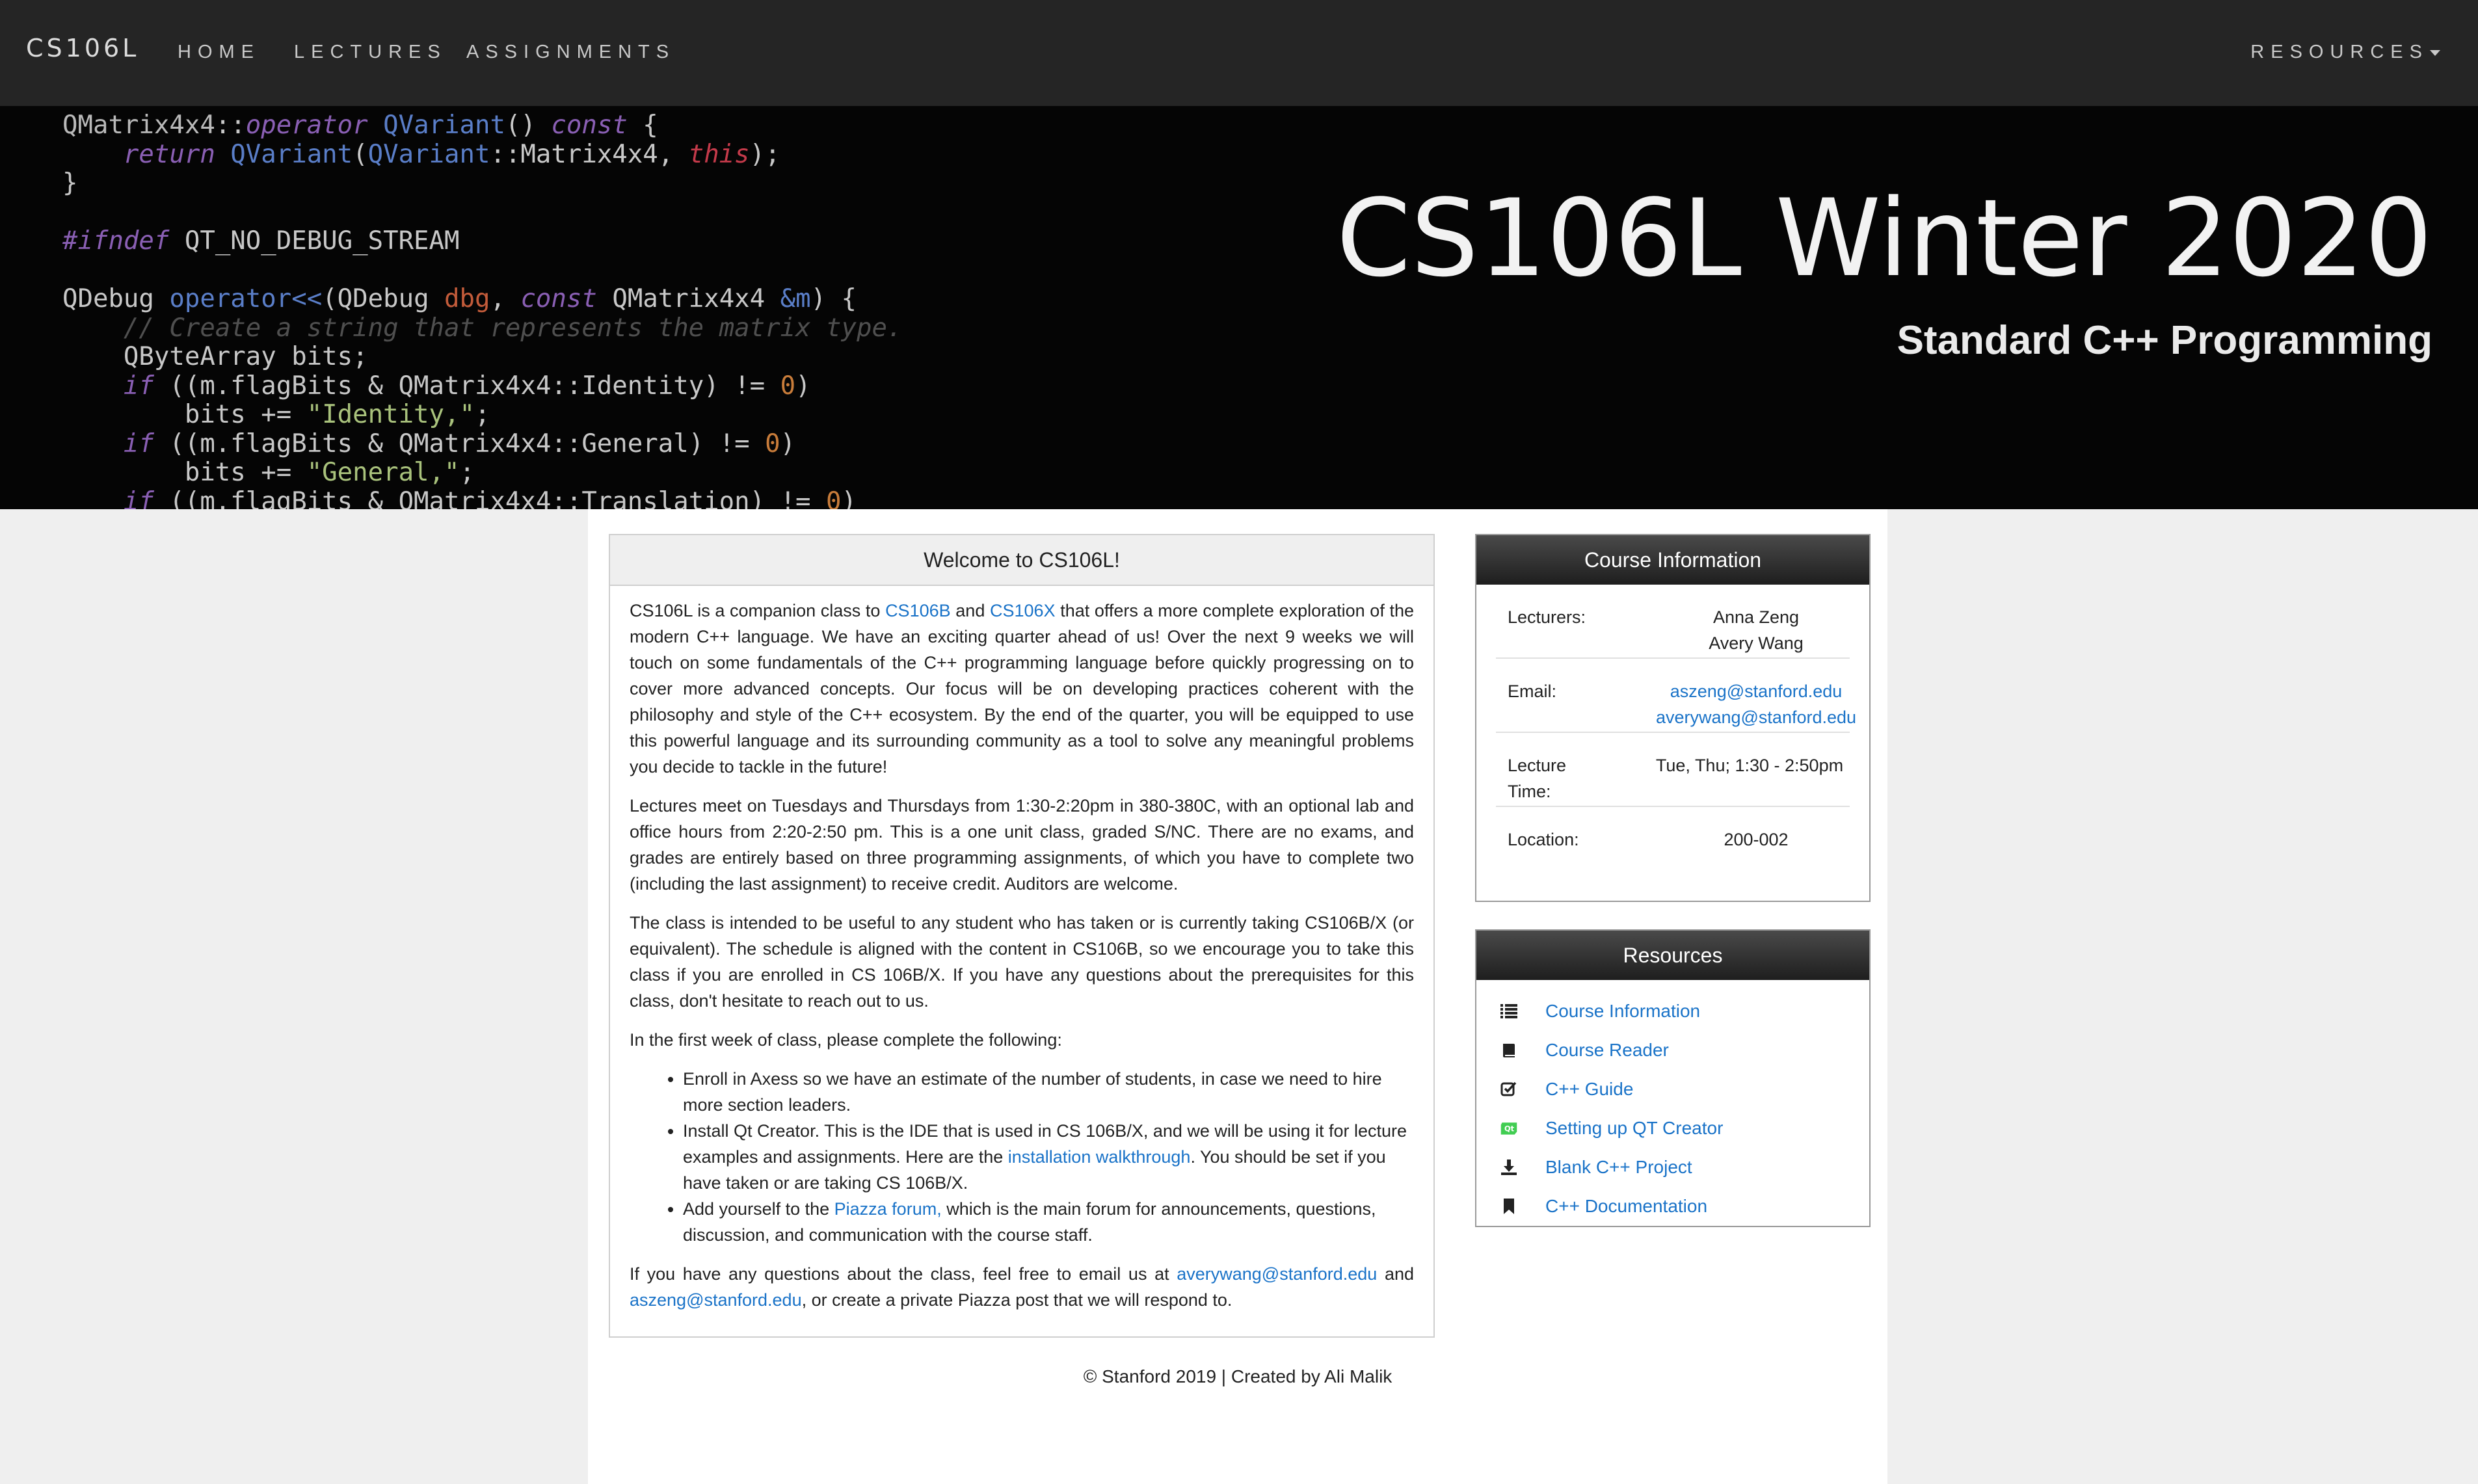  I want to click on download-icon, so click(1509, 1167).